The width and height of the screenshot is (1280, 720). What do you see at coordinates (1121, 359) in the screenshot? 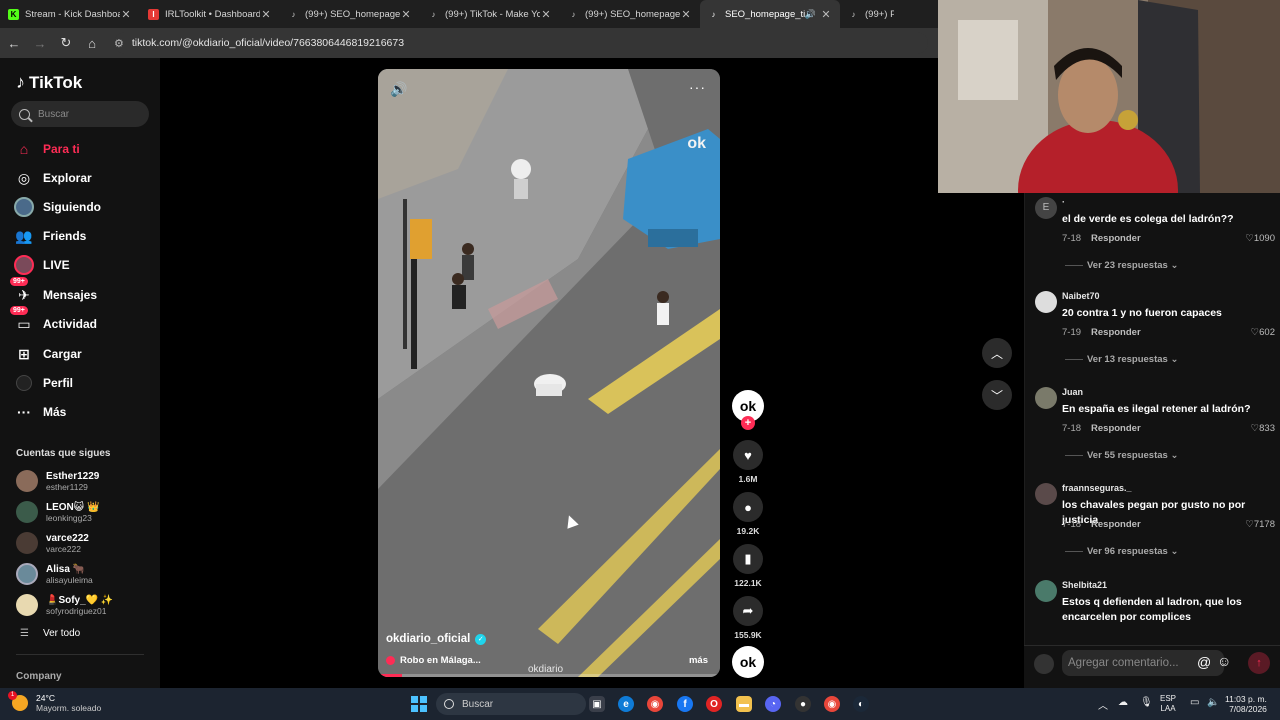
I see `view-replies-button: Ver 13 respuestas ⌄` at bounding box center [1121, 359].